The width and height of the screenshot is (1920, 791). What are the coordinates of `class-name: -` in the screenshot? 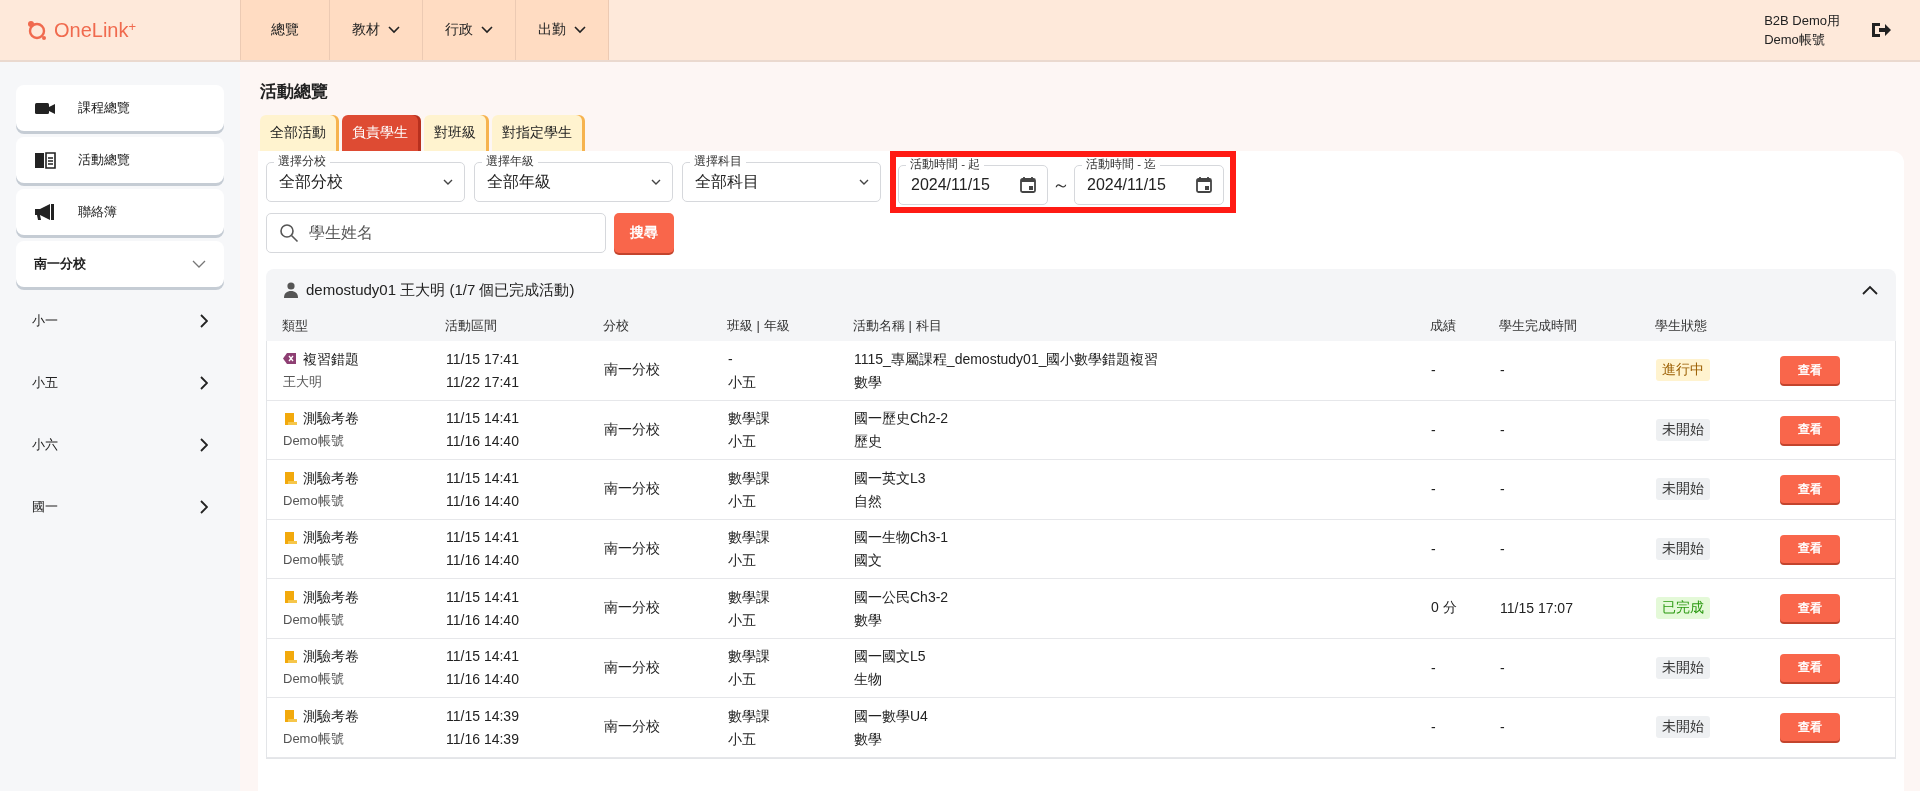 It's located at (731, 359).